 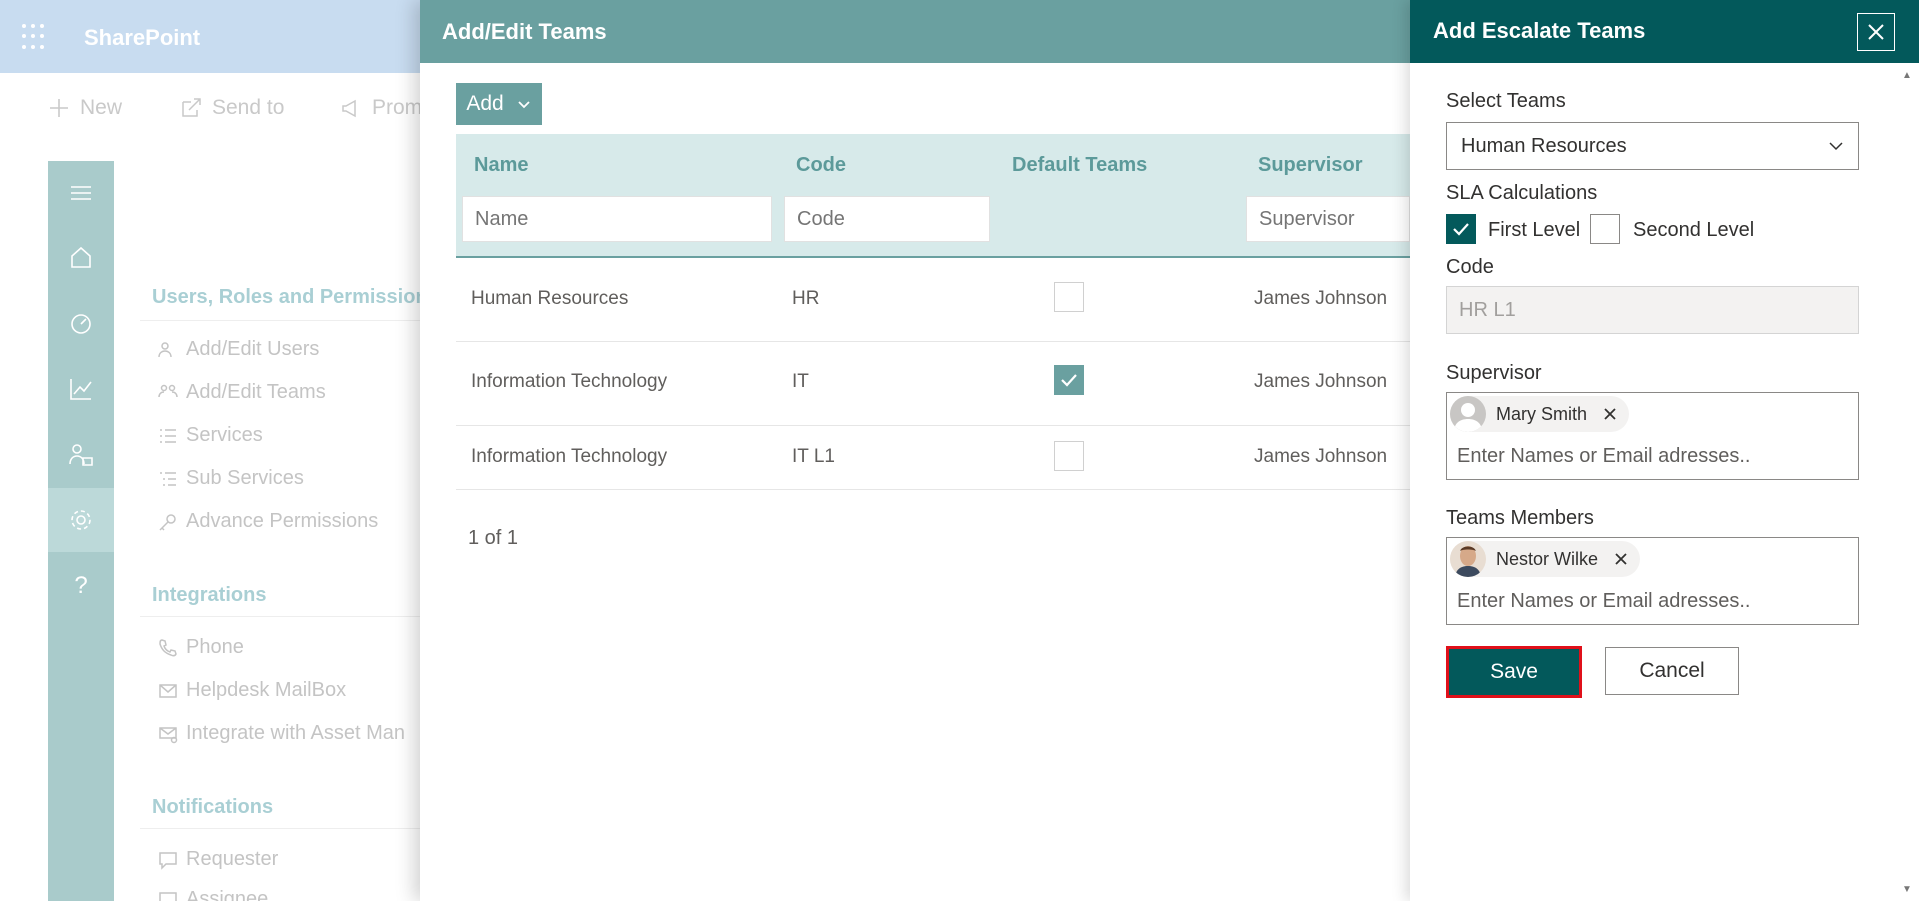 What do you see at coordinates (81, 520) in the screenshot?
I see `gear-icon` at bounding box center [81, 520].